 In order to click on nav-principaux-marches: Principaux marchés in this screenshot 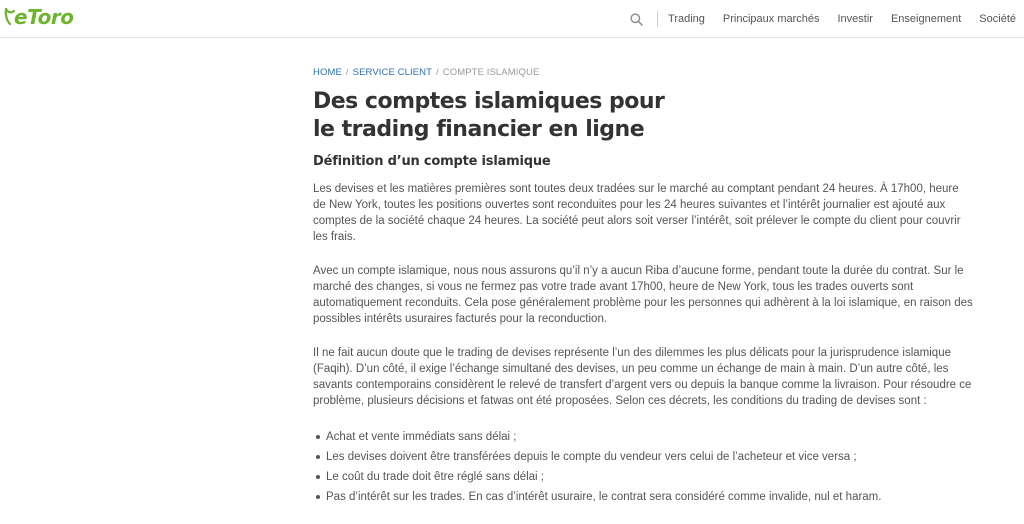, I will do `click(771, 19)`.